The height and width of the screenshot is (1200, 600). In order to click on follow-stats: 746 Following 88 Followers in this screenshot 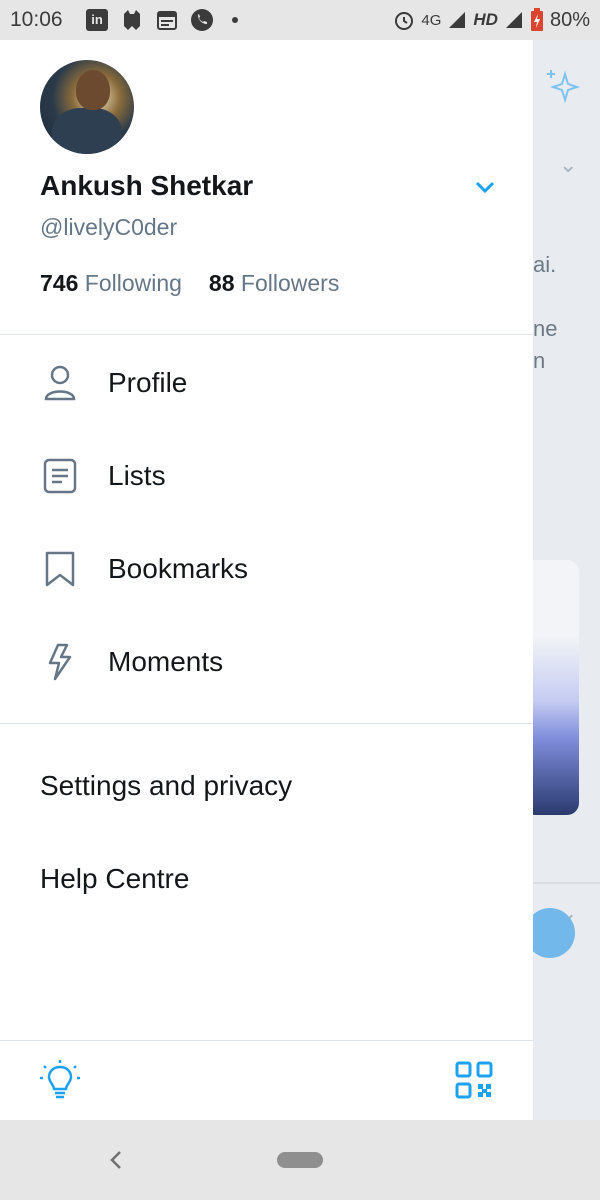, I will do `click(189, 283)`.